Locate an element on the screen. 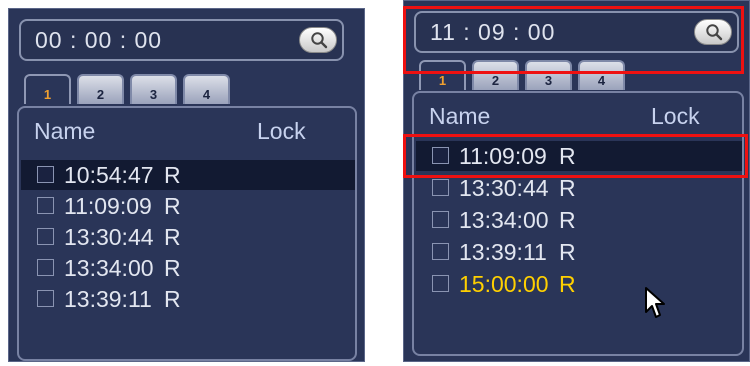 Image resolution: width=750 pixels, height=366 pixels. annotation-highlight-row is located at coordinates (575, 156).